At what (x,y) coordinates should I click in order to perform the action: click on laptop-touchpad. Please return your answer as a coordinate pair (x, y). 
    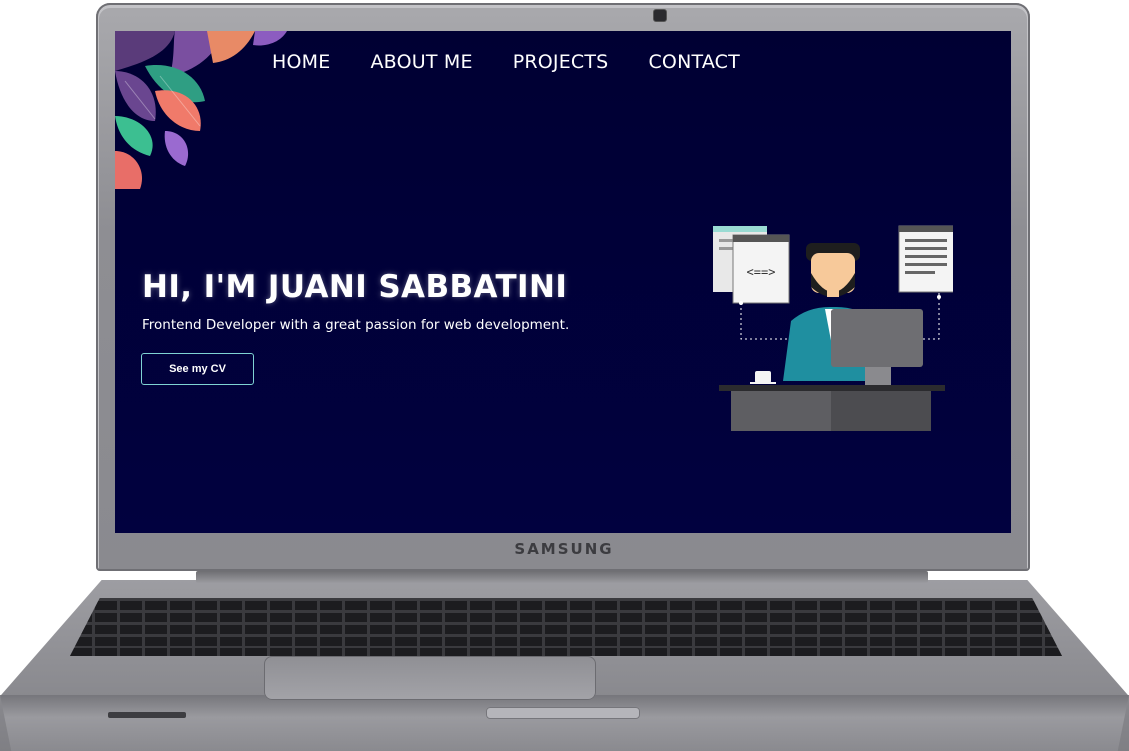
    Looking at the image, I should click on (430, 678).